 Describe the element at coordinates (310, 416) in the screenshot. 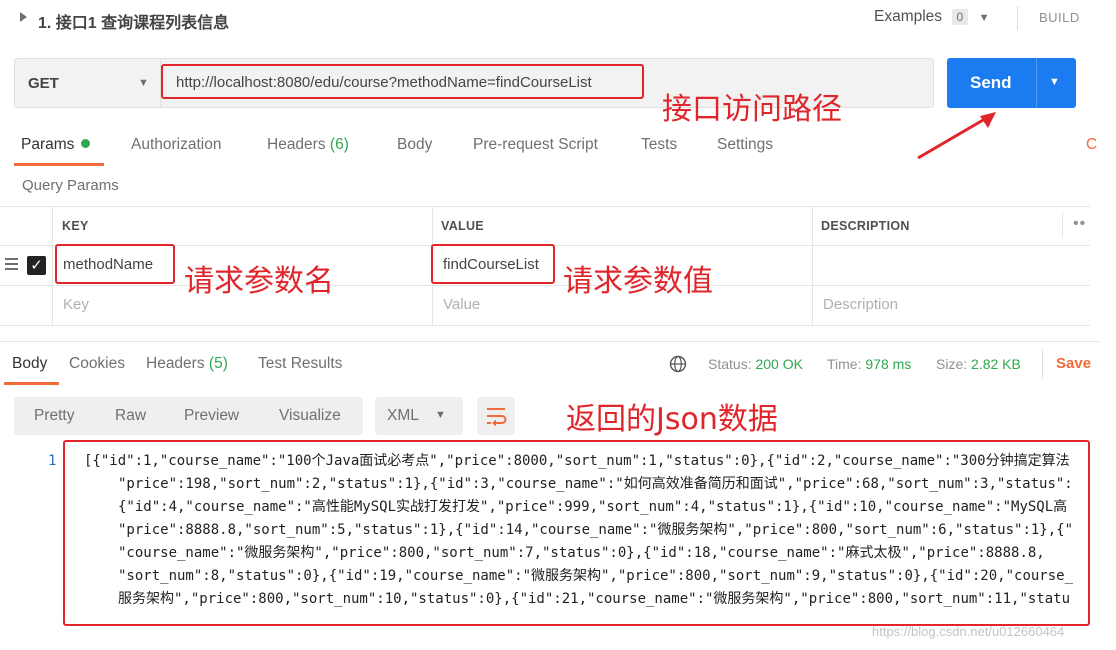

I see `view-mode-visualize: Visualize` at that location.